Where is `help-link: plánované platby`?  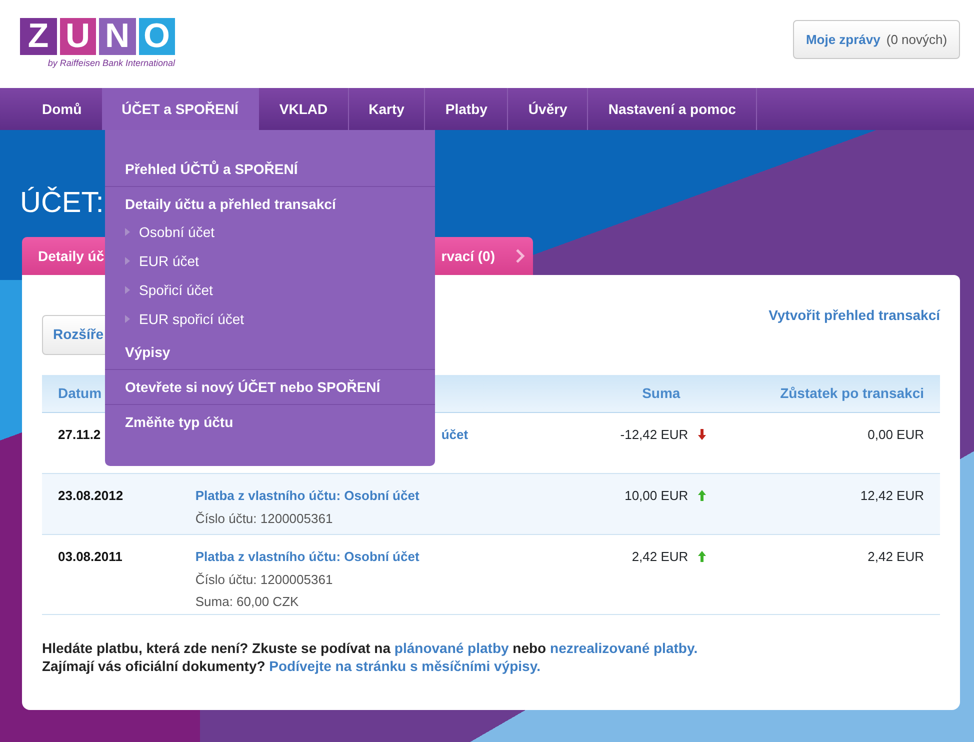 help-link: plánované platby is located at coordinates (451, 648).